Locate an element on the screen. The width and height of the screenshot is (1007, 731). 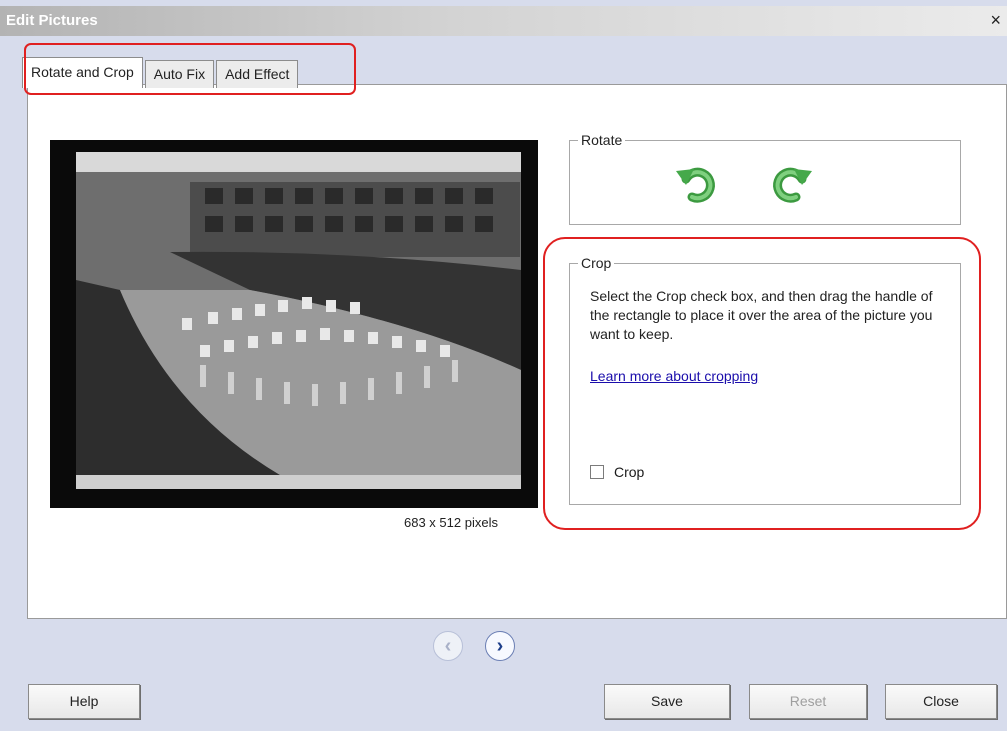
crop-checkbox-label: Crop is located at coordinates (629, 472).